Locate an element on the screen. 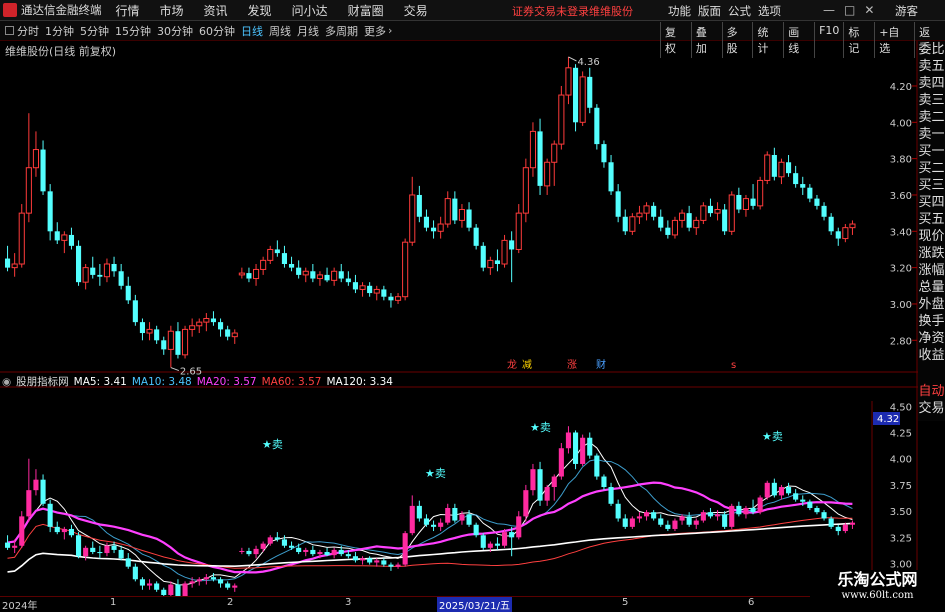 The width and height of the screenshot is (945, 612). auto-trade-toggle: 自动 is located at coordinates (931, 391).